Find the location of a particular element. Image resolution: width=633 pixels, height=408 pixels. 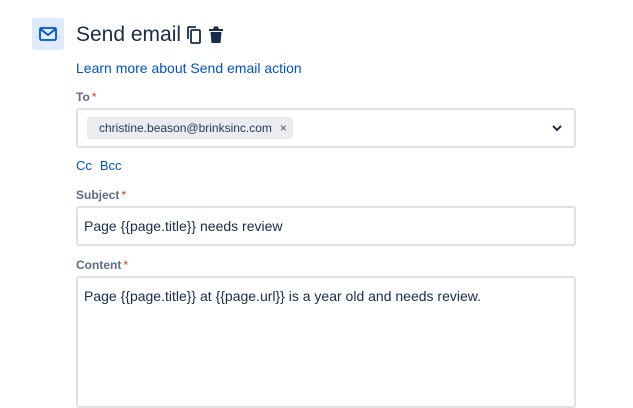

recipient-chip: christine.beason@brinksinc.com × is located at coordinates (190, 128).